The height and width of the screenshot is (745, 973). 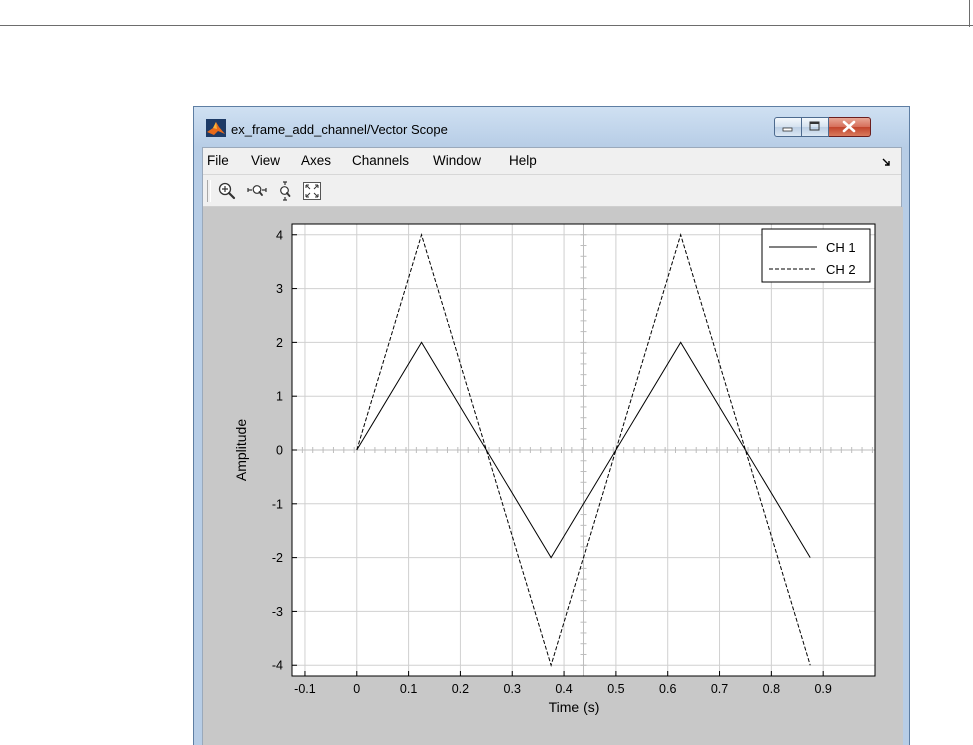 I want to click on zoom-y-icon, so click(x=285, y=191).